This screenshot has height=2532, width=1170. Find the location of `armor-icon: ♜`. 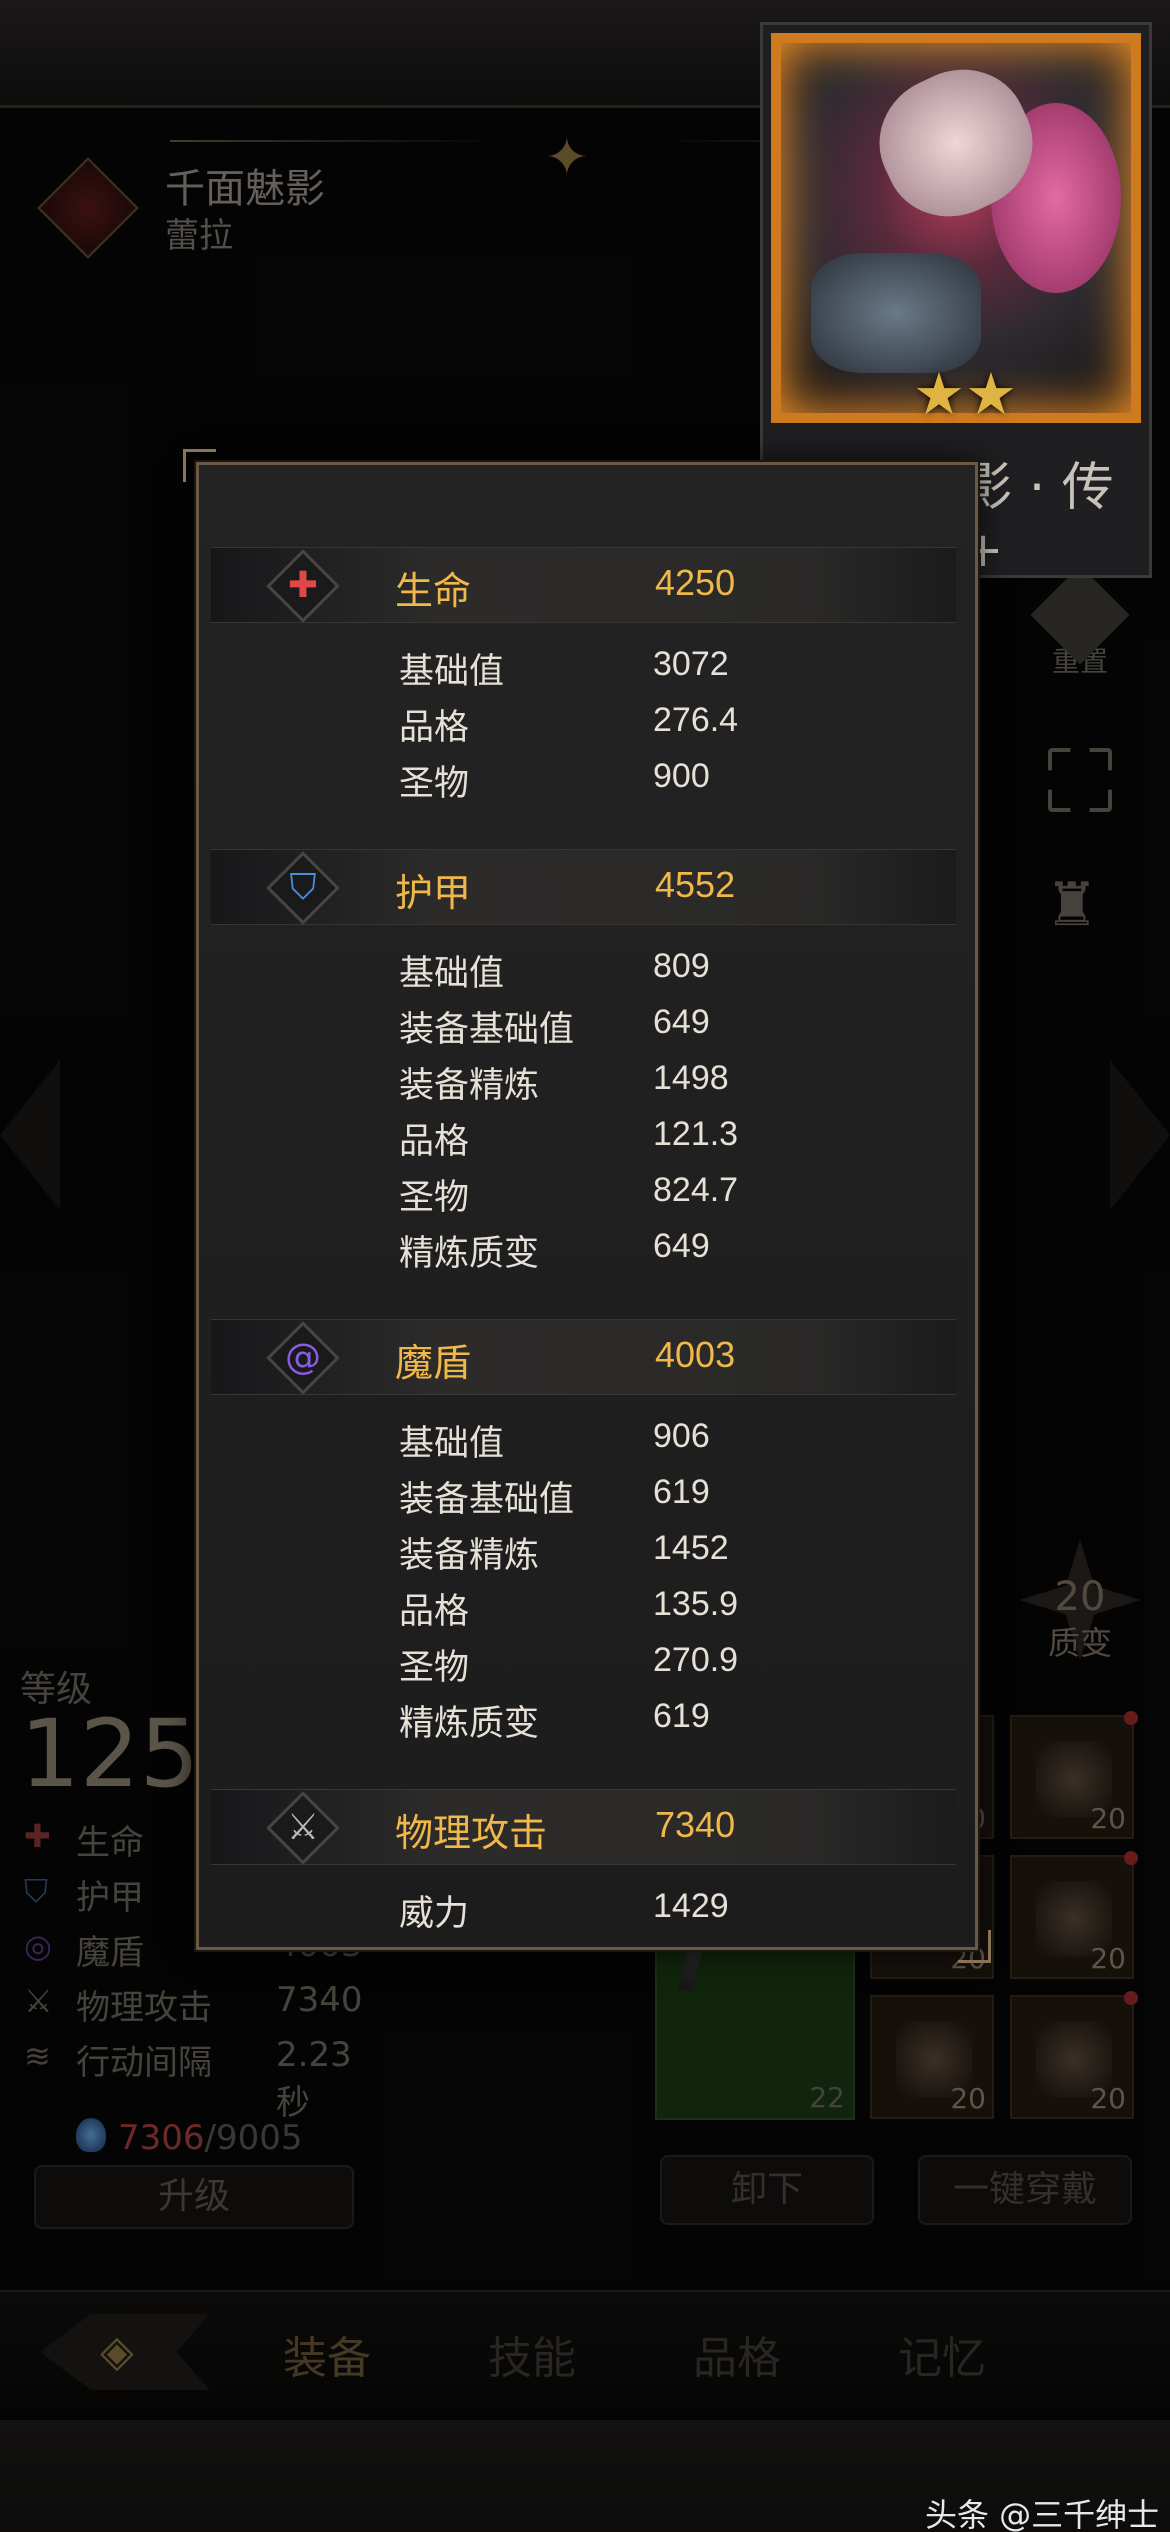

armor-icon: ♜ is located at coordinates (1072, 905).